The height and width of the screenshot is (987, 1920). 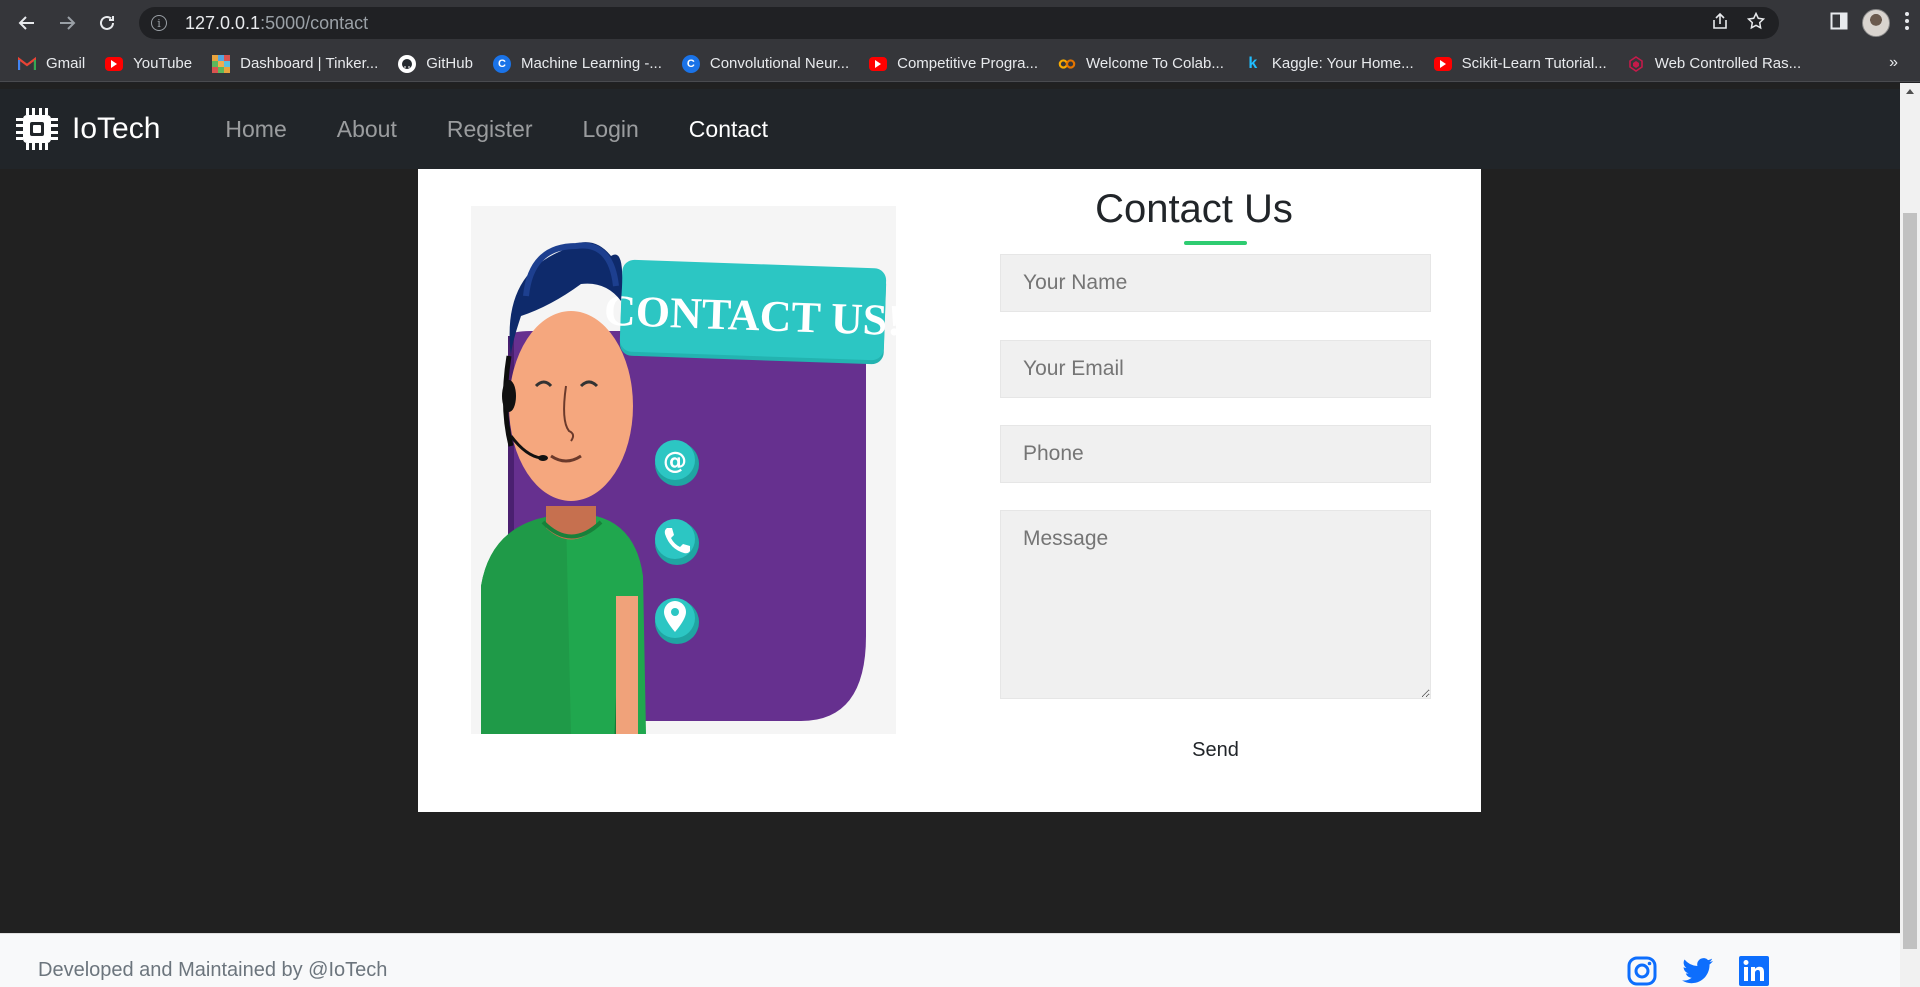 What do you see at coordinates (1253, 63) in the screenshot?
I see `kaggle-icon: k` at bounding box center [1253, 63].